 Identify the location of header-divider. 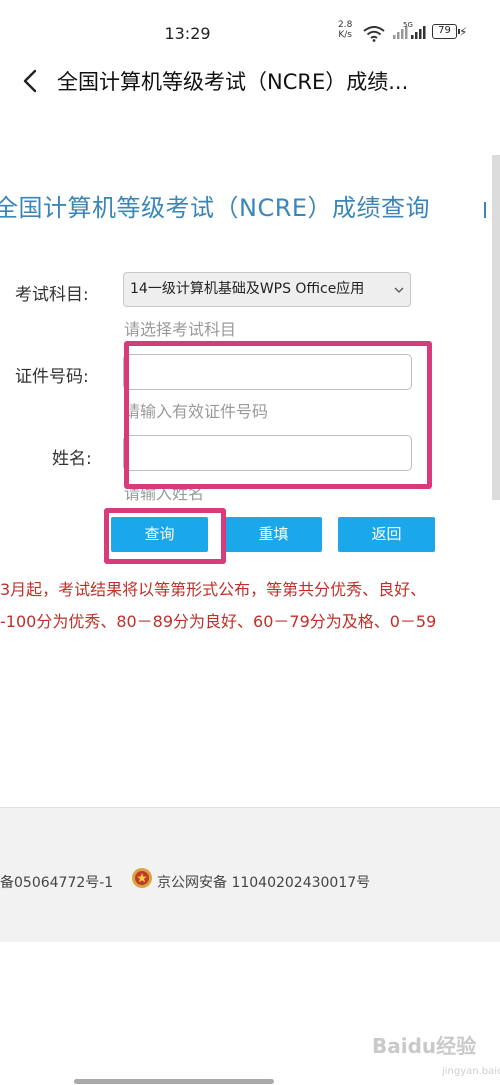
(485, 210).